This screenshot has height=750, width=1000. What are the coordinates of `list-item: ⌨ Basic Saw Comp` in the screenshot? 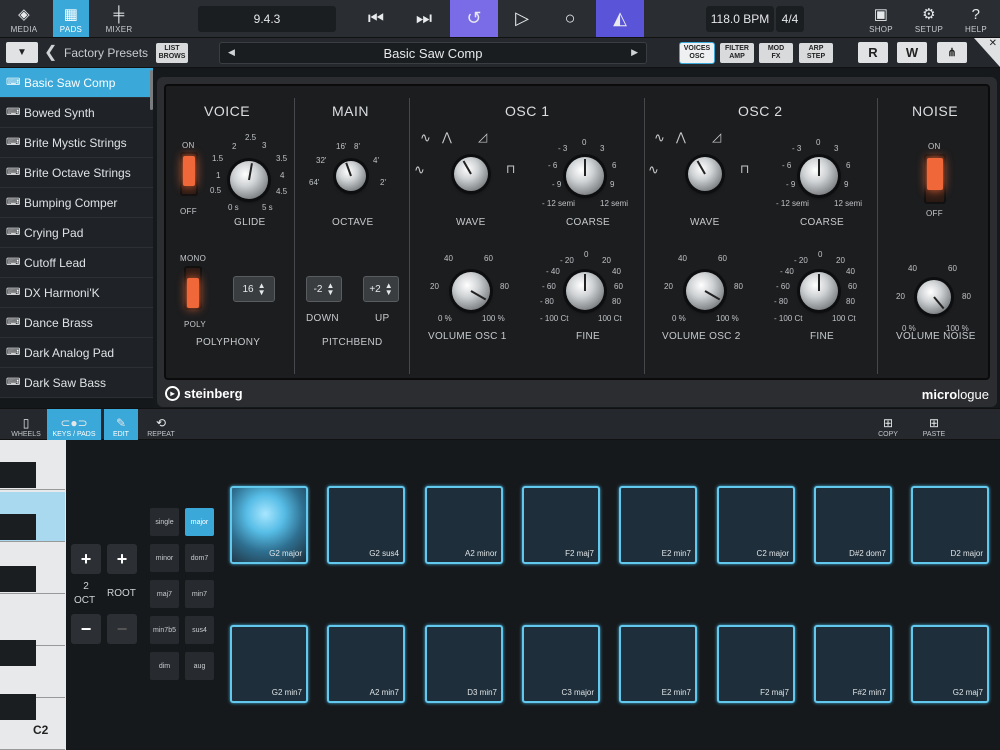 It's located at (76, 83).